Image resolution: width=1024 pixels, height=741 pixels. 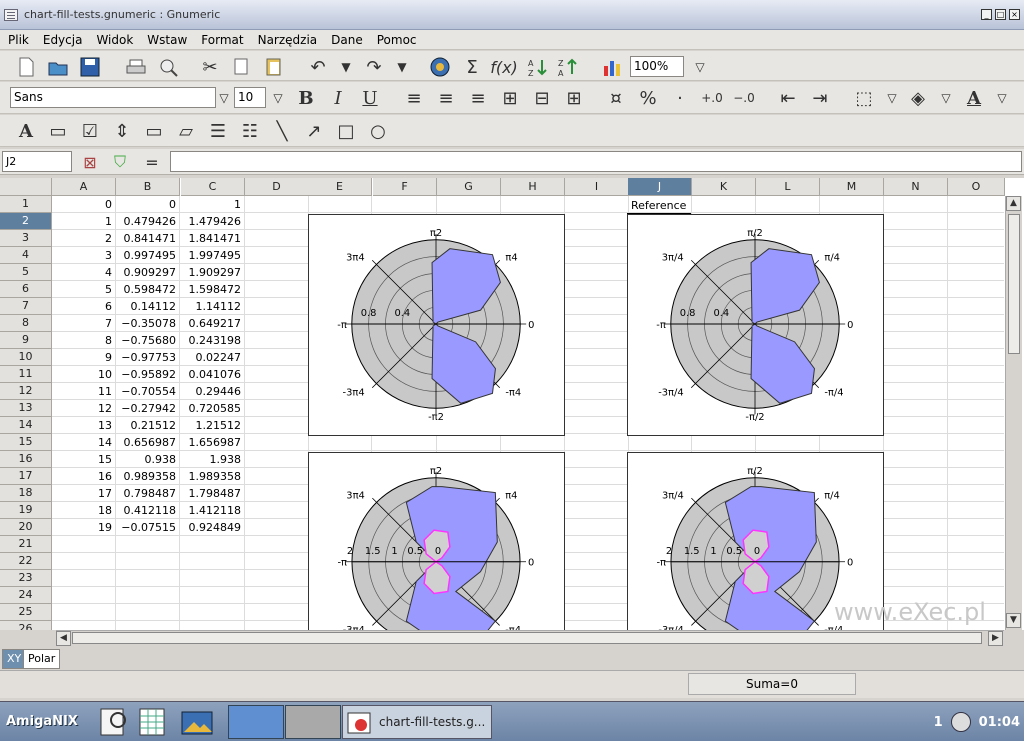 I want to click on row-header-26: 26, so click(x=26, y=625).